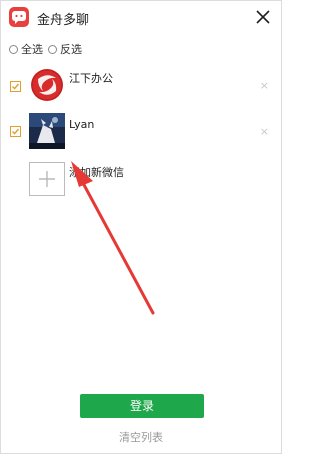  I want to click on annotation-arrow-icon, so click(113, 238).